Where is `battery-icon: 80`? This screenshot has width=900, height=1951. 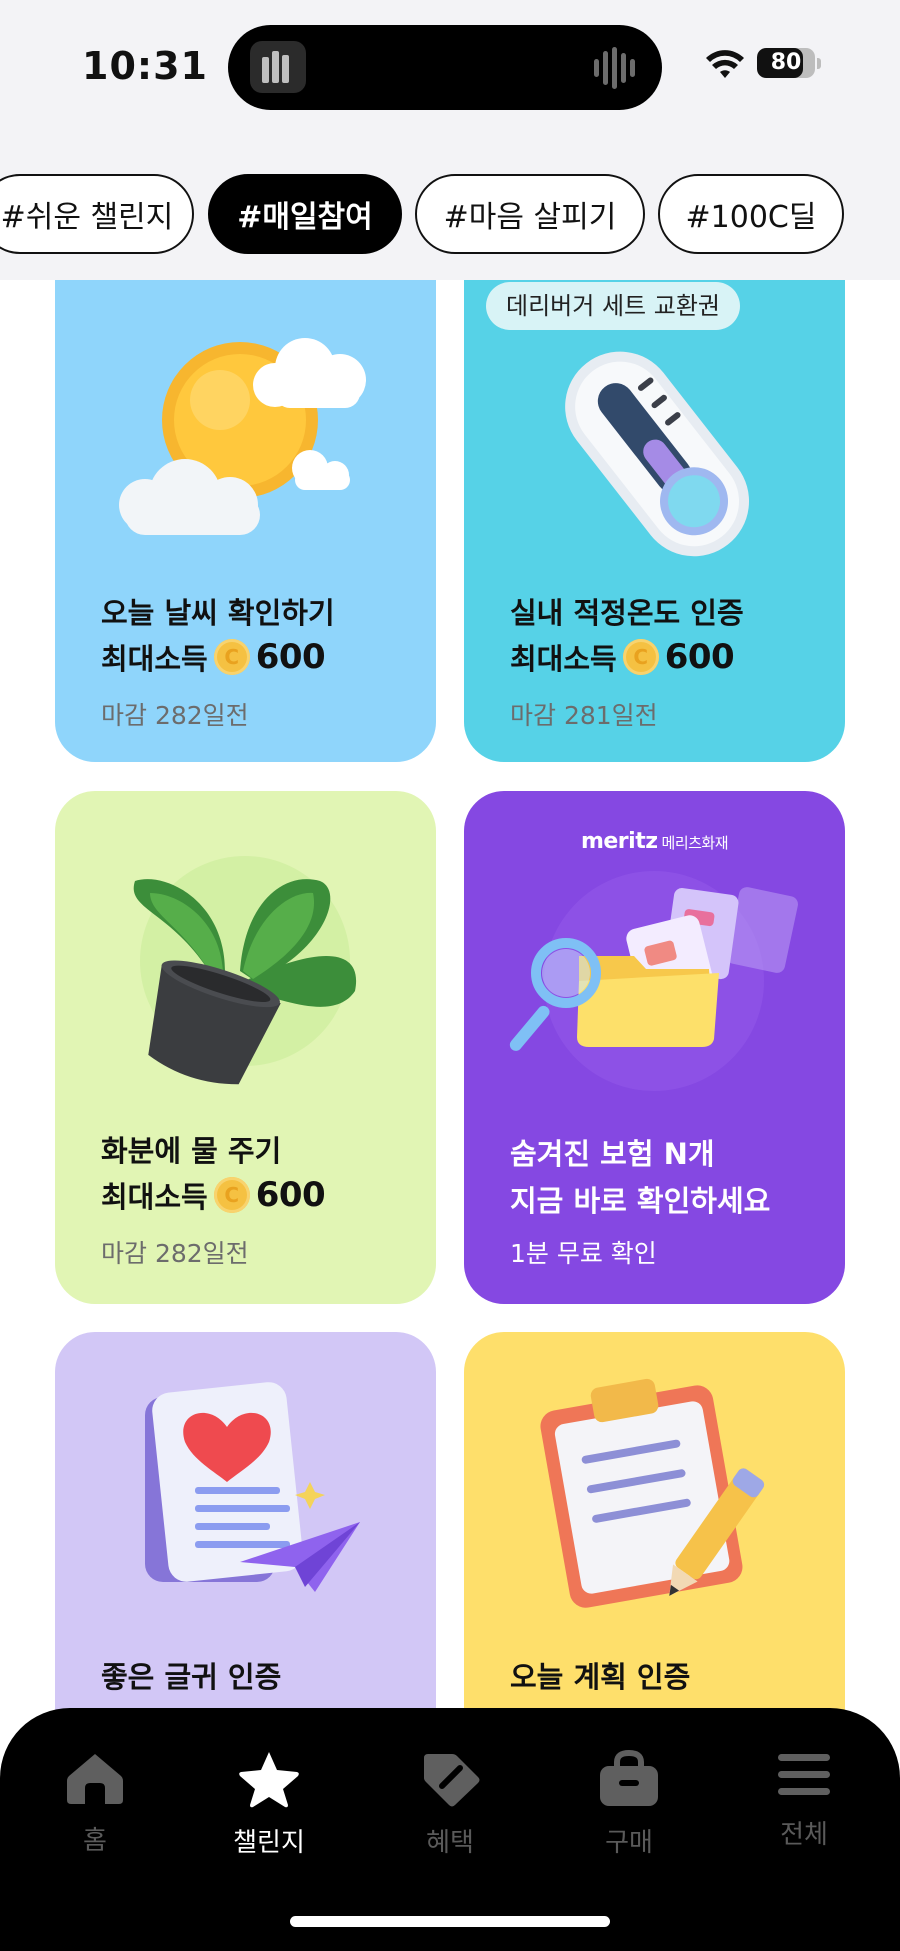
battery-icon: 80 is located at coordinates (786, 63).